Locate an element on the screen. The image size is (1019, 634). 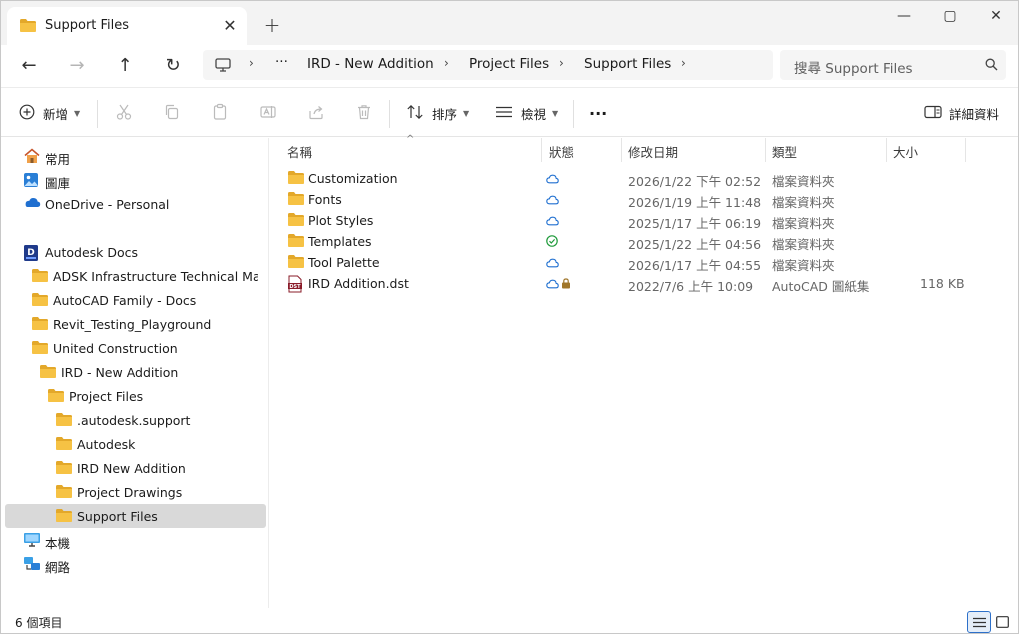
new-button: 新增 ▼ is located at coordinates (49, 113).